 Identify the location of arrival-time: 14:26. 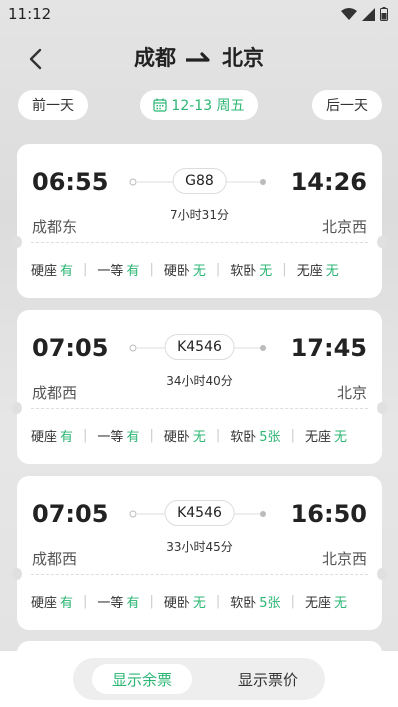
(328, 182).